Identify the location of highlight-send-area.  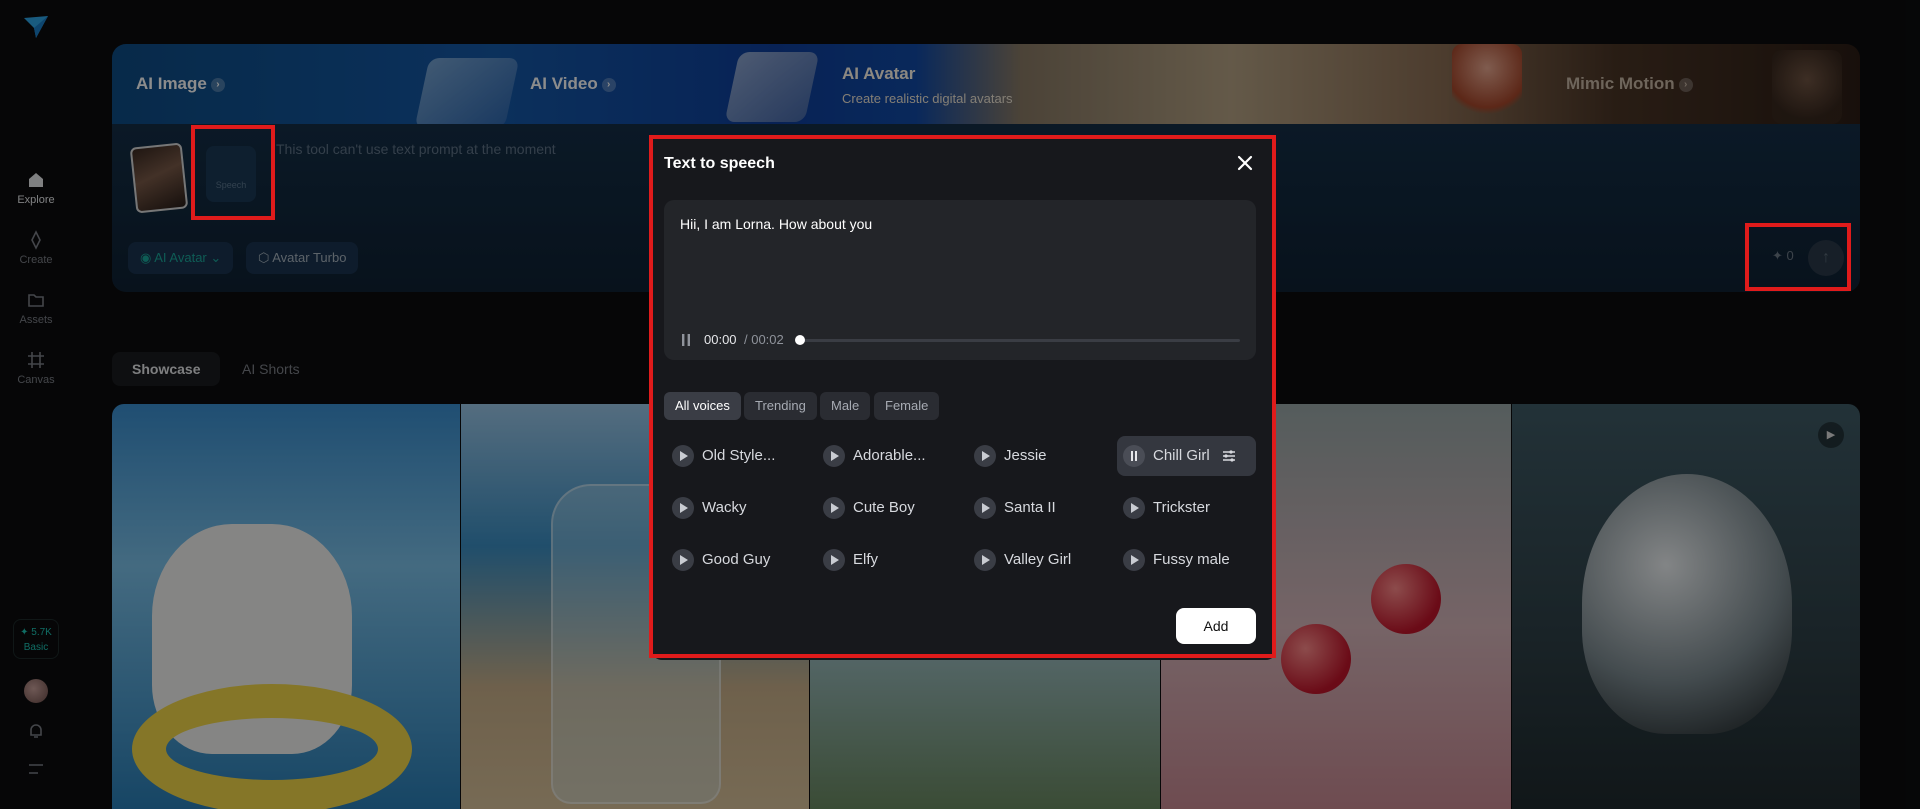
(1798, 257).